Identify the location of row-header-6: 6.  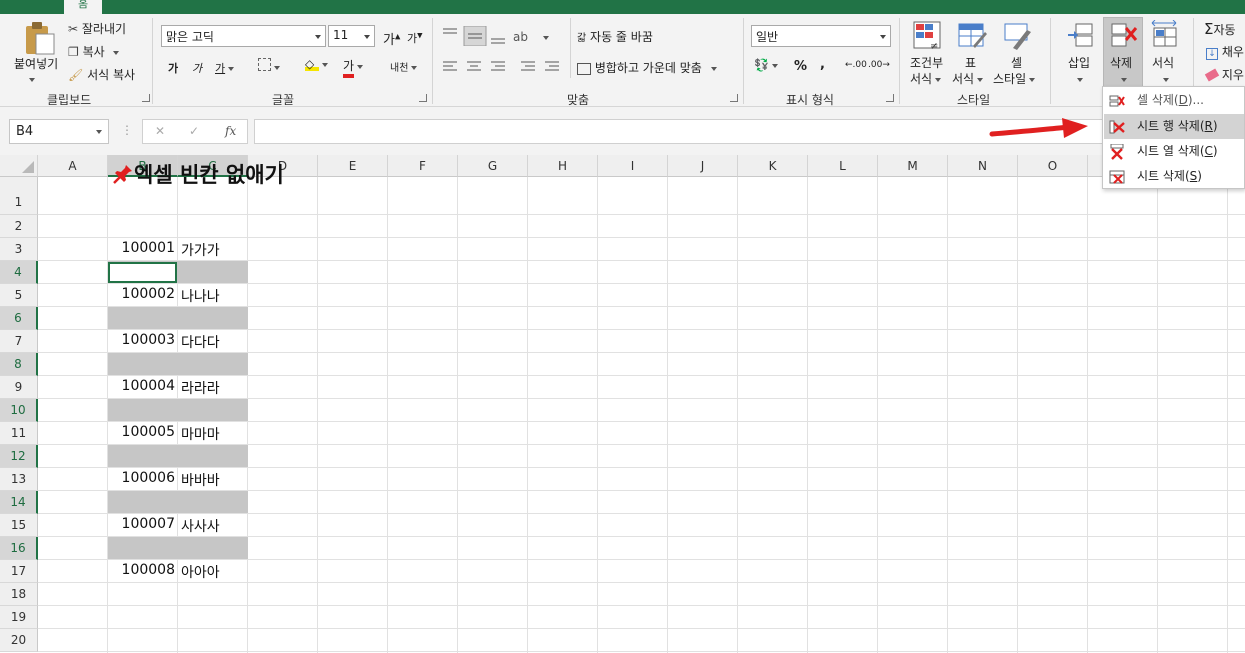
(19, 318).